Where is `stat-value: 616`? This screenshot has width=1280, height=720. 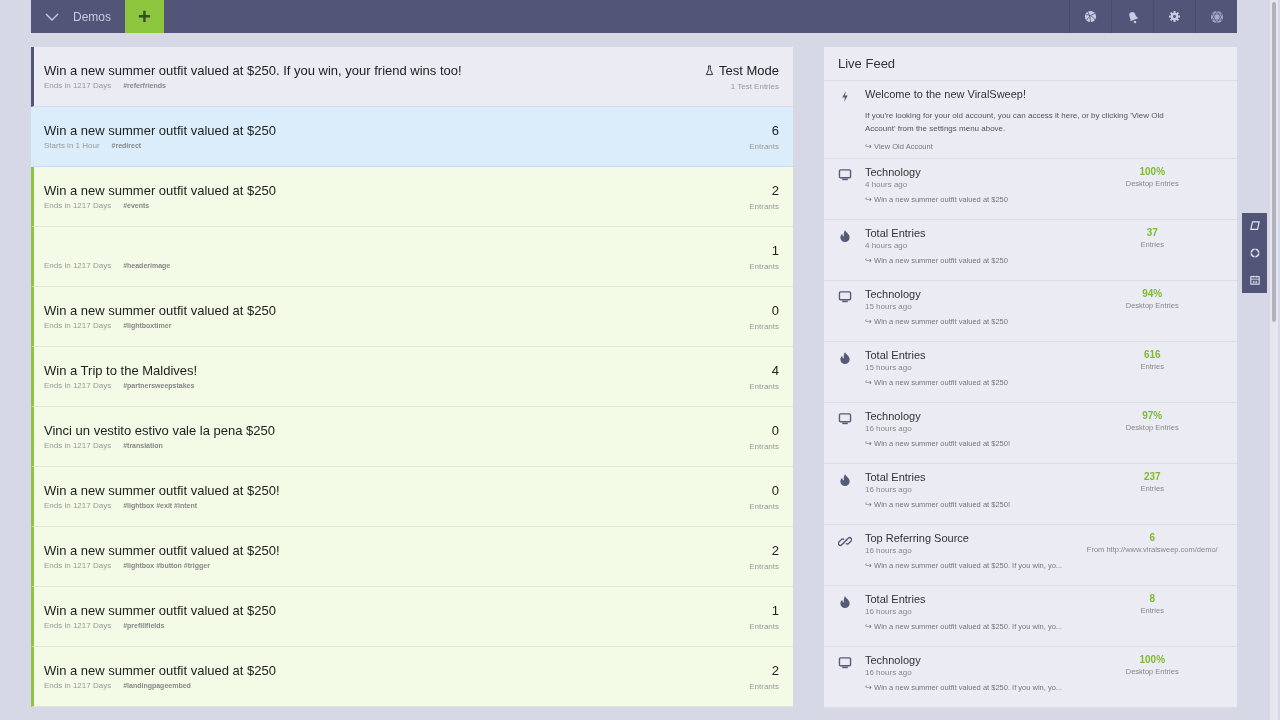 stat-value: 616 is located at coordinates (1152, 354).